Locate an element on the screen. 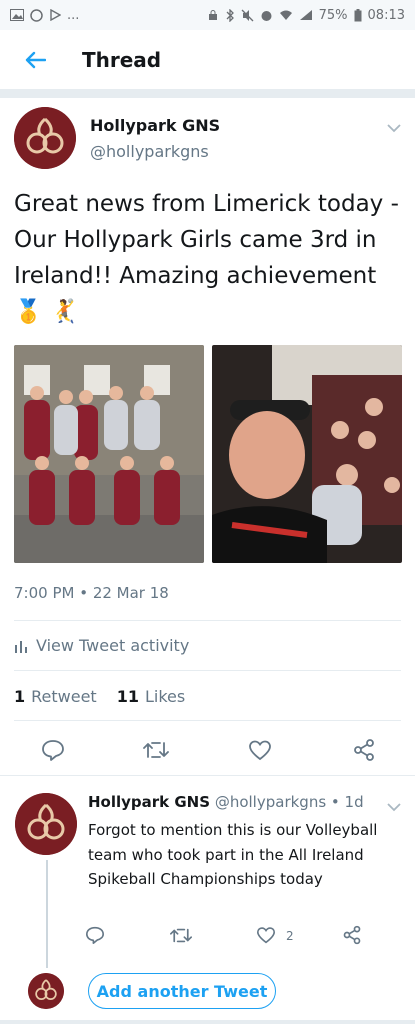 The image size is (415, 1024). likes-count: 11 is located at coordinates (128, 696).